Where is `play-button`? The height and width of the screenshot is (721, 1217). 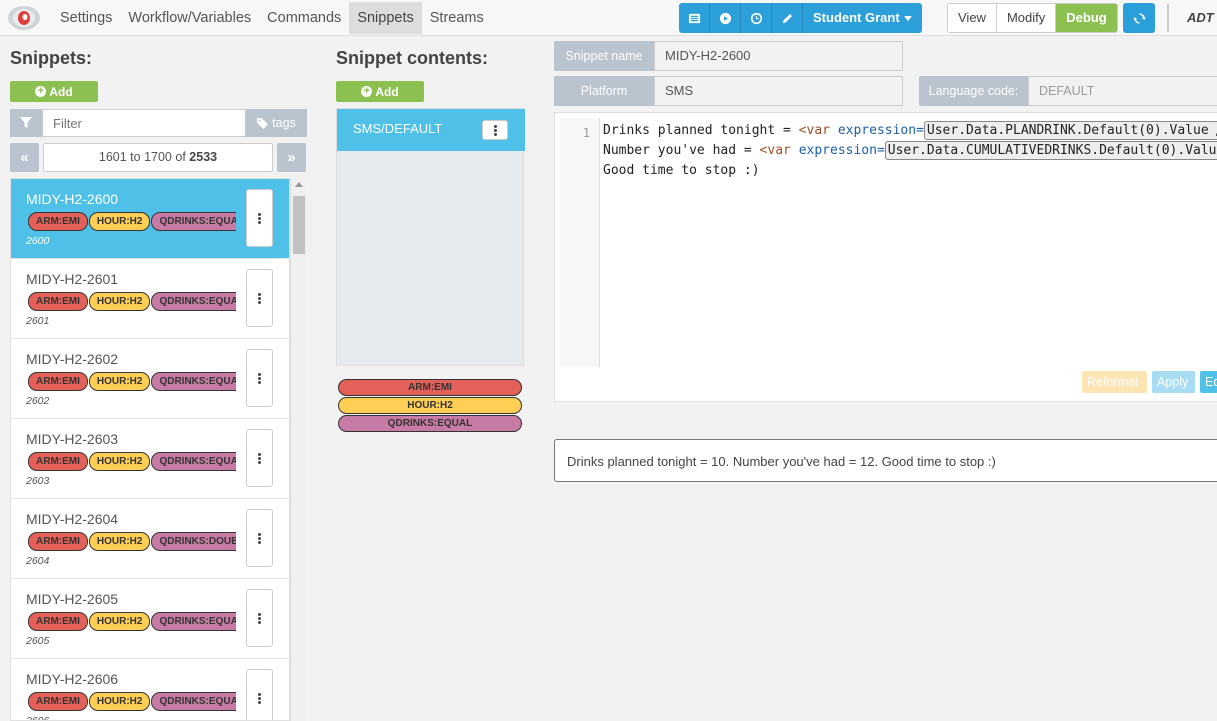 play-button is located at coordinates (725, 18).